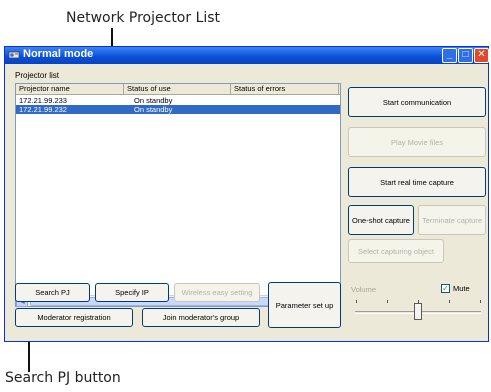 The width and height of the screenshot is (491, 392). Describe the element at coordinates (143, 18) in the screenshot. I see `network-projector-list-callout: Network Projector List` at that location.